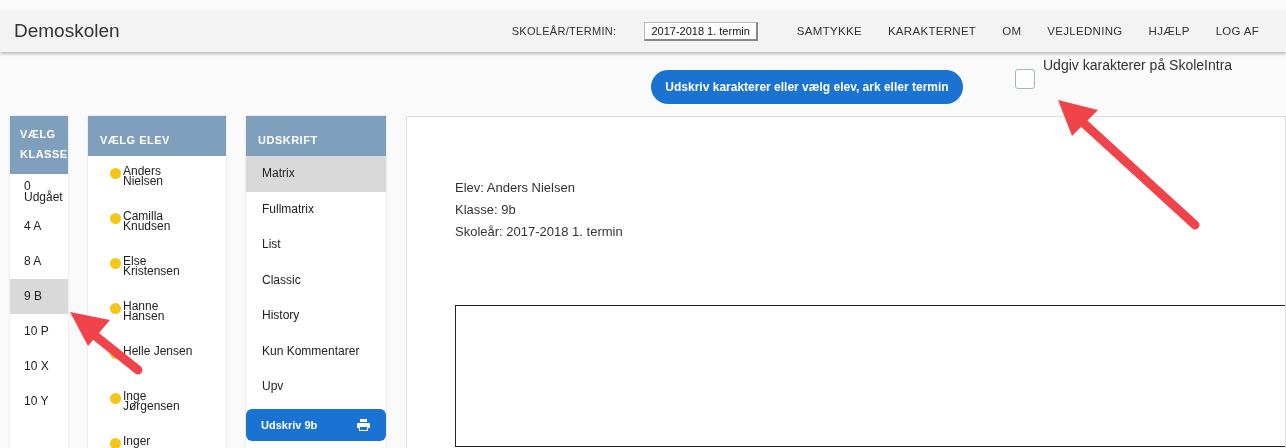 This screenshot has height=448, width=1286. I want to click on student-item: Inge Jørgensen, so click(158, 401).